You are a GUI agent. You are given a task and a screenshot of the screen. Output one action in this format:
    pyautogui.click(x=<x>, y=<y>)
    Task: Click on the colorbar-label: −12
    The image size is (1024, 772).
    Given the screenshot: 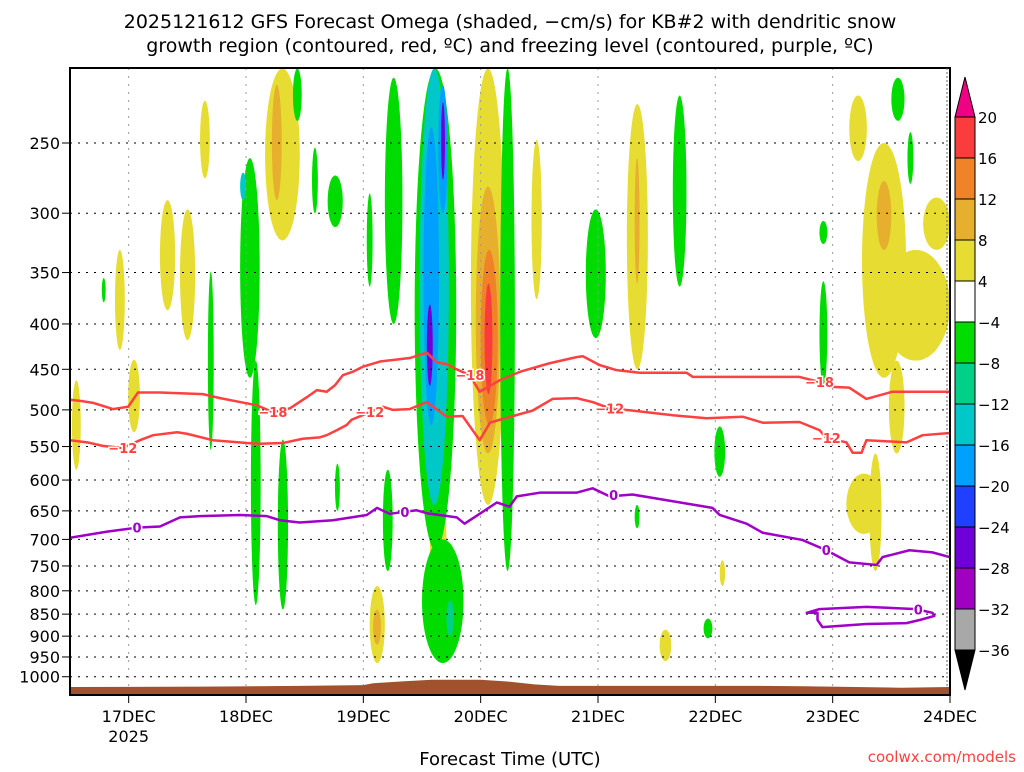 What is the action you would take?
    pyautogui.click(x=994, y=405)
    